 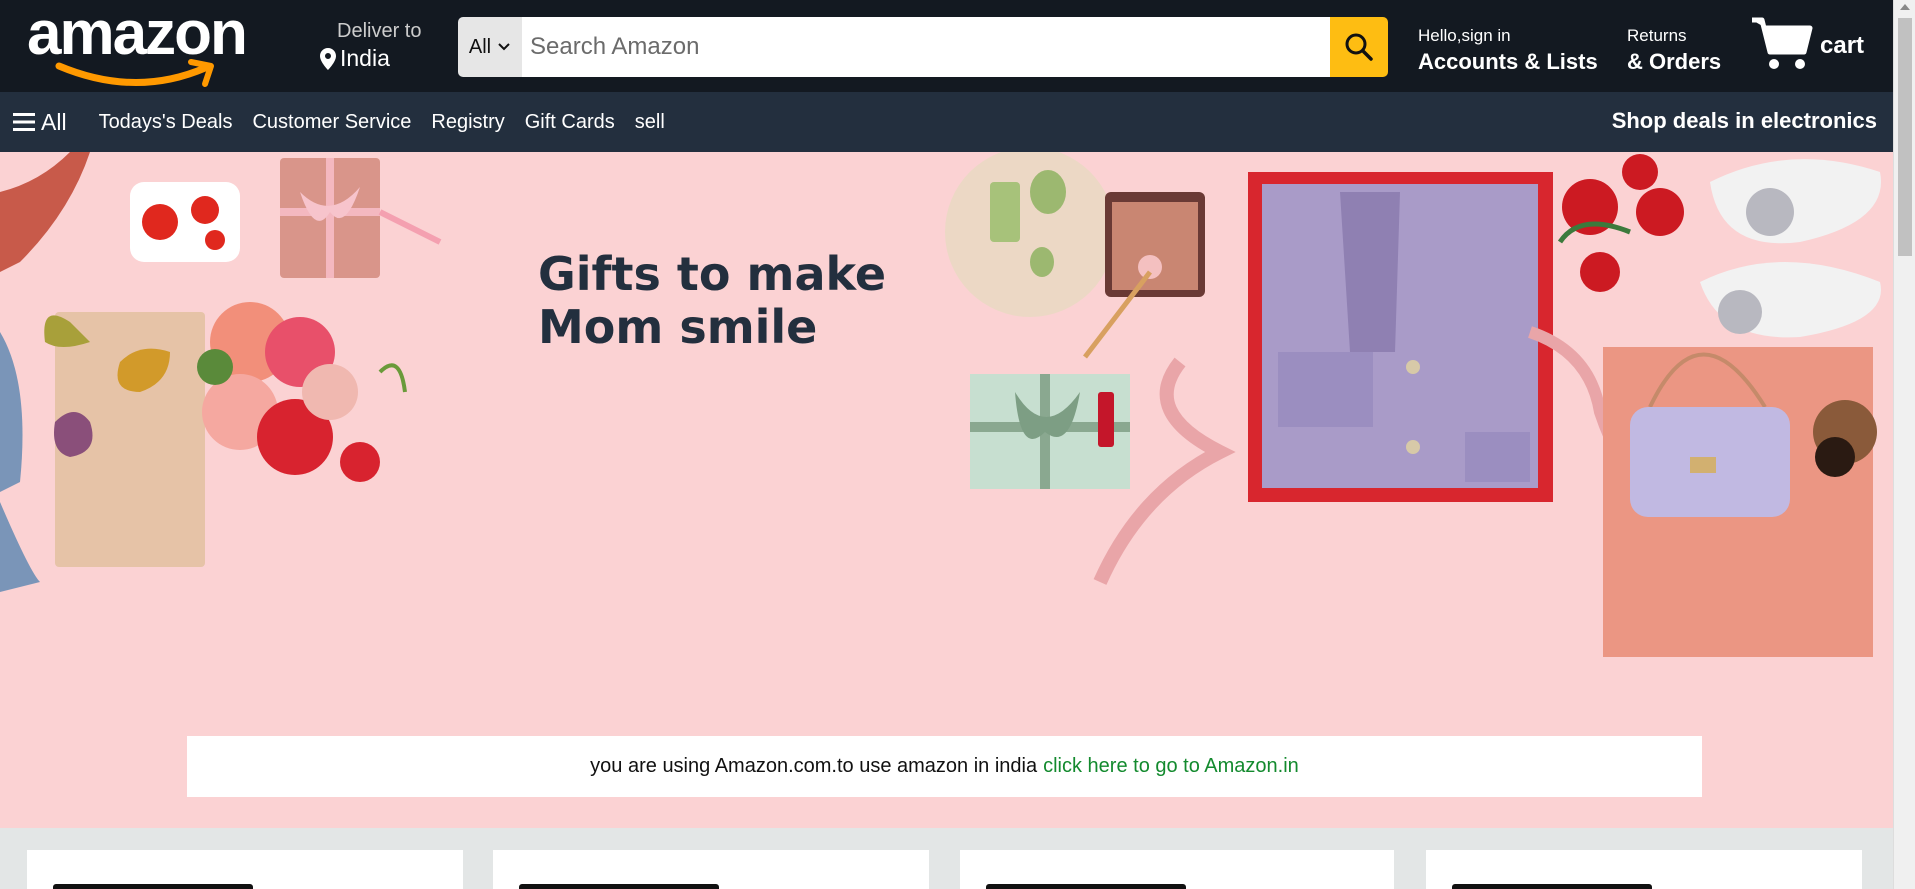 I want to click on search-icon, so click(x=1359, y=47).